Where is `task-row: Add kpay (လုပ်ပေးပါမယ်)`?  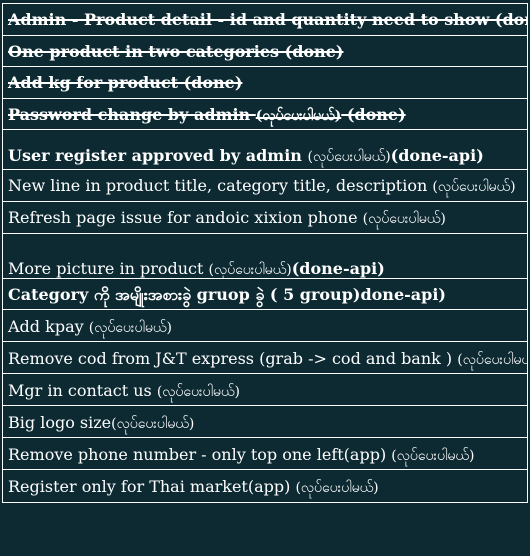 task-row: Add kpay (လုပ်ပေးပါမယ်) is located at coordinates (265, 326).